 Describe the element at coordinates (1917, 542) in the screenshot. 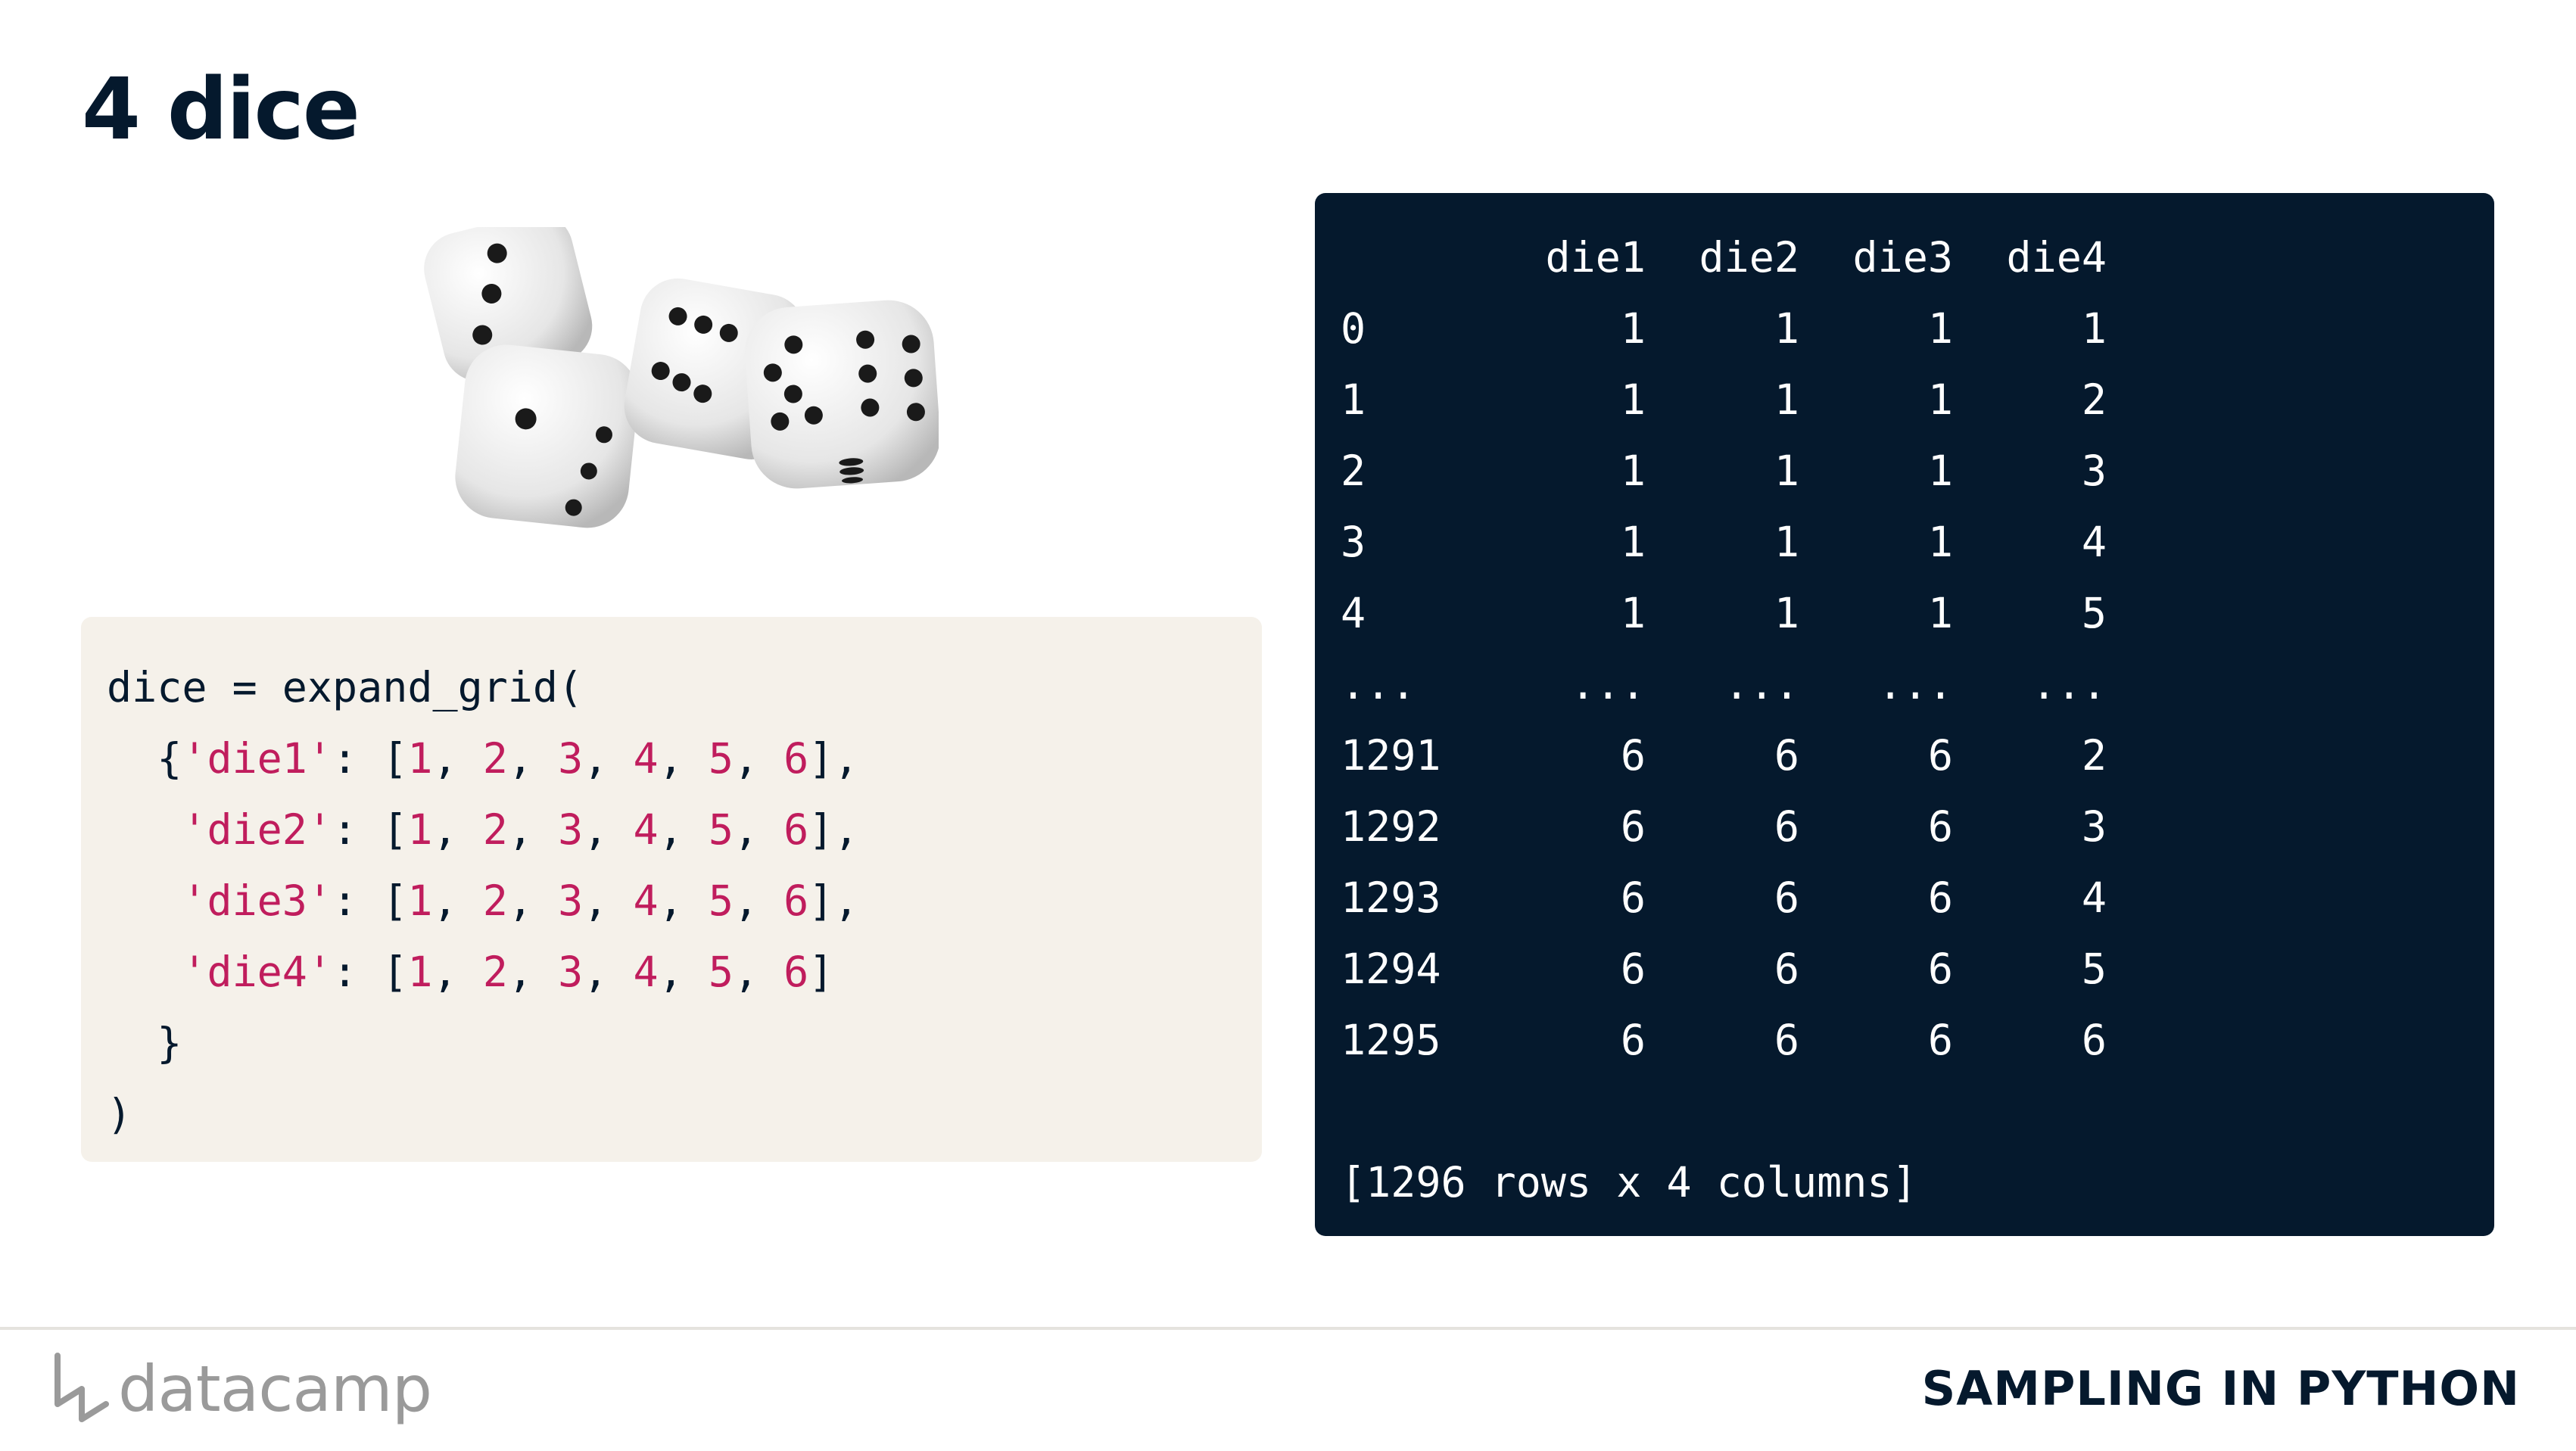

I see `table-row: 3 1 1 1 4` at that location.